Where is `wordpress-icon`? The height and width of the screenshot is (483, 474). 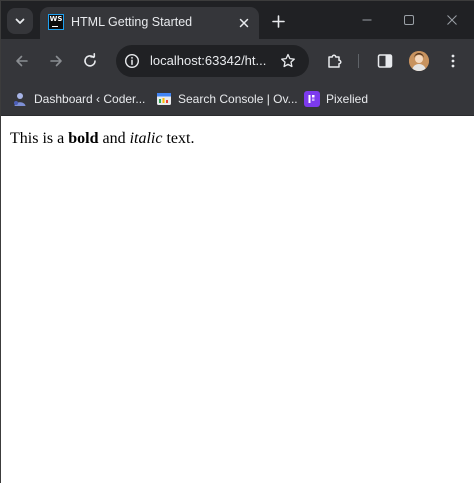 wordpress-icon is located at coordinates (20, 99).